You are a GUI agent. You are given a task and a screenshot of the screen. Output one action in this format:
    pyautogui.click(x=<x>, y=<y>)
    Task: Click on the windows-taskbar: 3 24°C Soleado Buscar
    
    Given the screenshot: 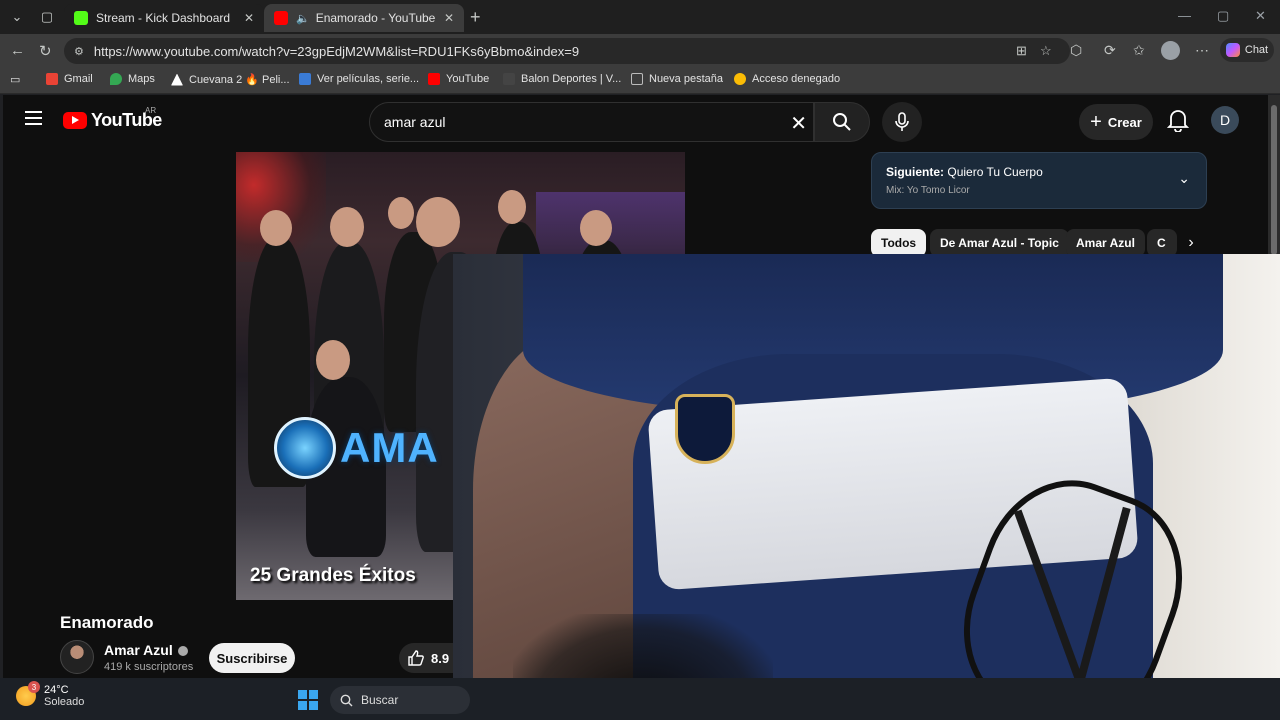 What is the action you would take?
    pyautogui.click(x=640, y=699)
    